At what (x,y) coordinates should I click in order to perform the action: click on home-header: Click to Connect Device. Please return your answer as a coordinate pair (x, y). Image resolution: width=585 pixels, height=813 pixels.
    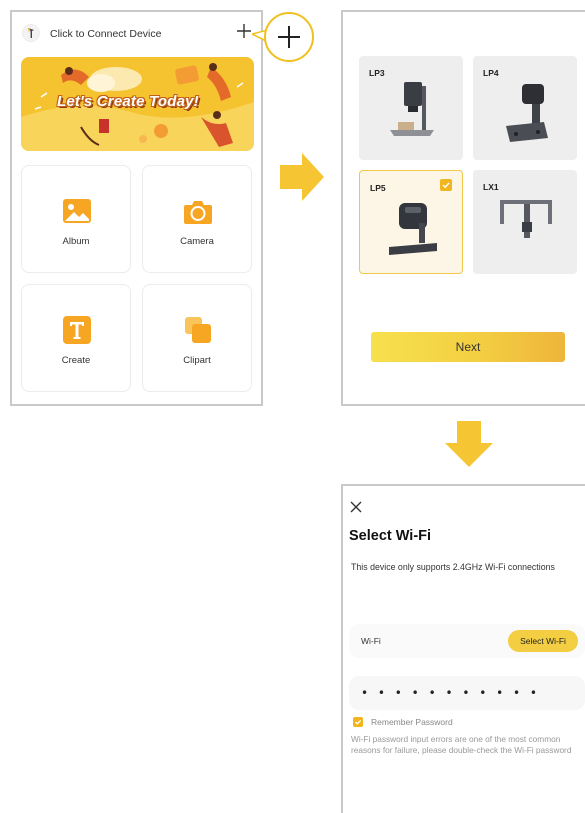
    Looking at the image, I should click on (136, 33).